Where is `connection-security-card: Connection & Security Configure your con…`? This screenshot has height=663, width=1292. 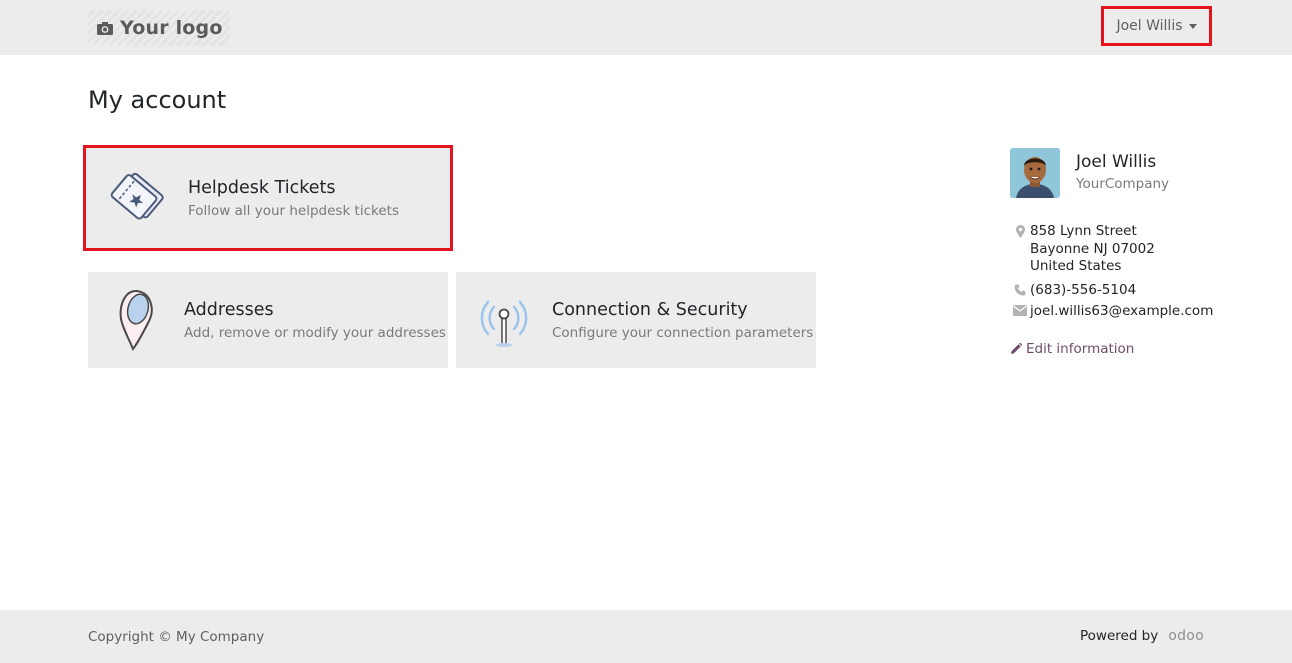 connection-security-card: Connection & Security Configure your con… is located at coordinates (636, 320).